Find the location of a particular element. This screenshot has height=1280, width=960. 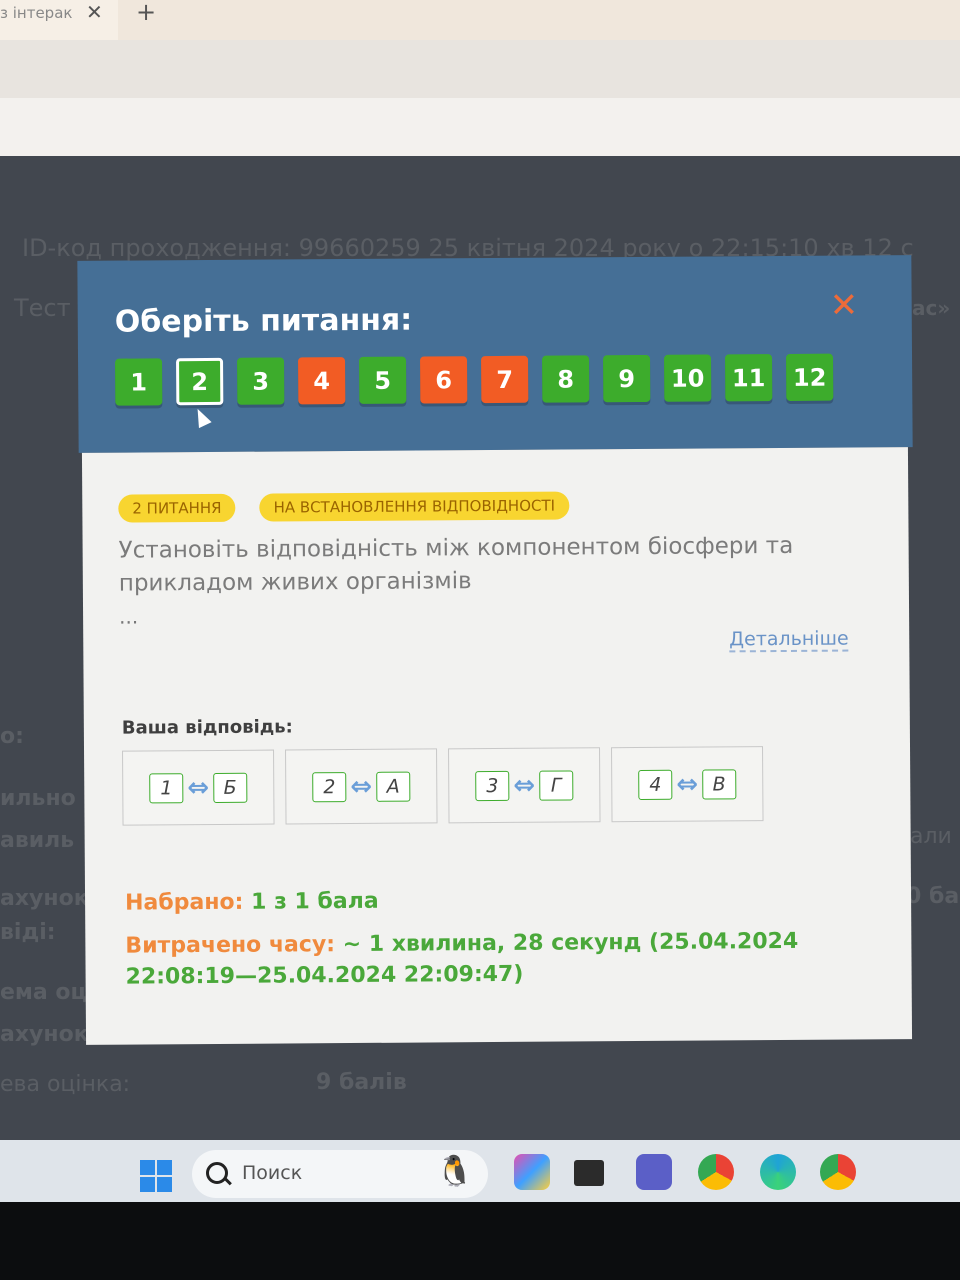

windows-taskbar: Поиск 🐧 is located at coordinates (480, 1171).